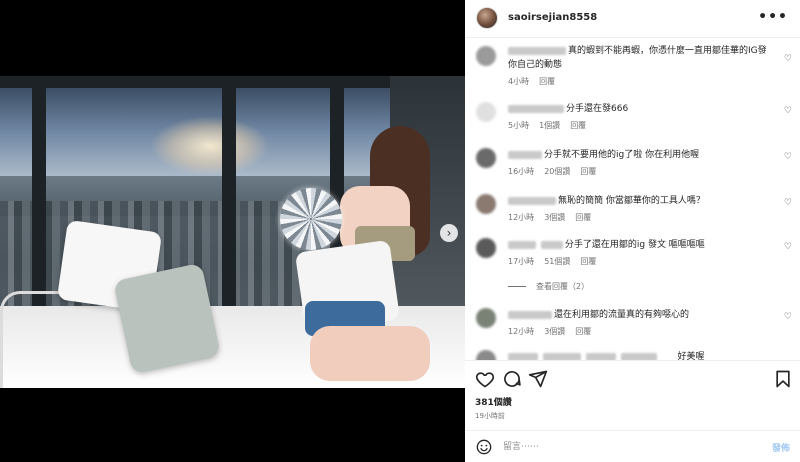 This screenshot has width=800, height=462. What do you see at coordinates (167, 318) in the screenshot?
I see `photo-pillow` at bounding box center [167, 318].